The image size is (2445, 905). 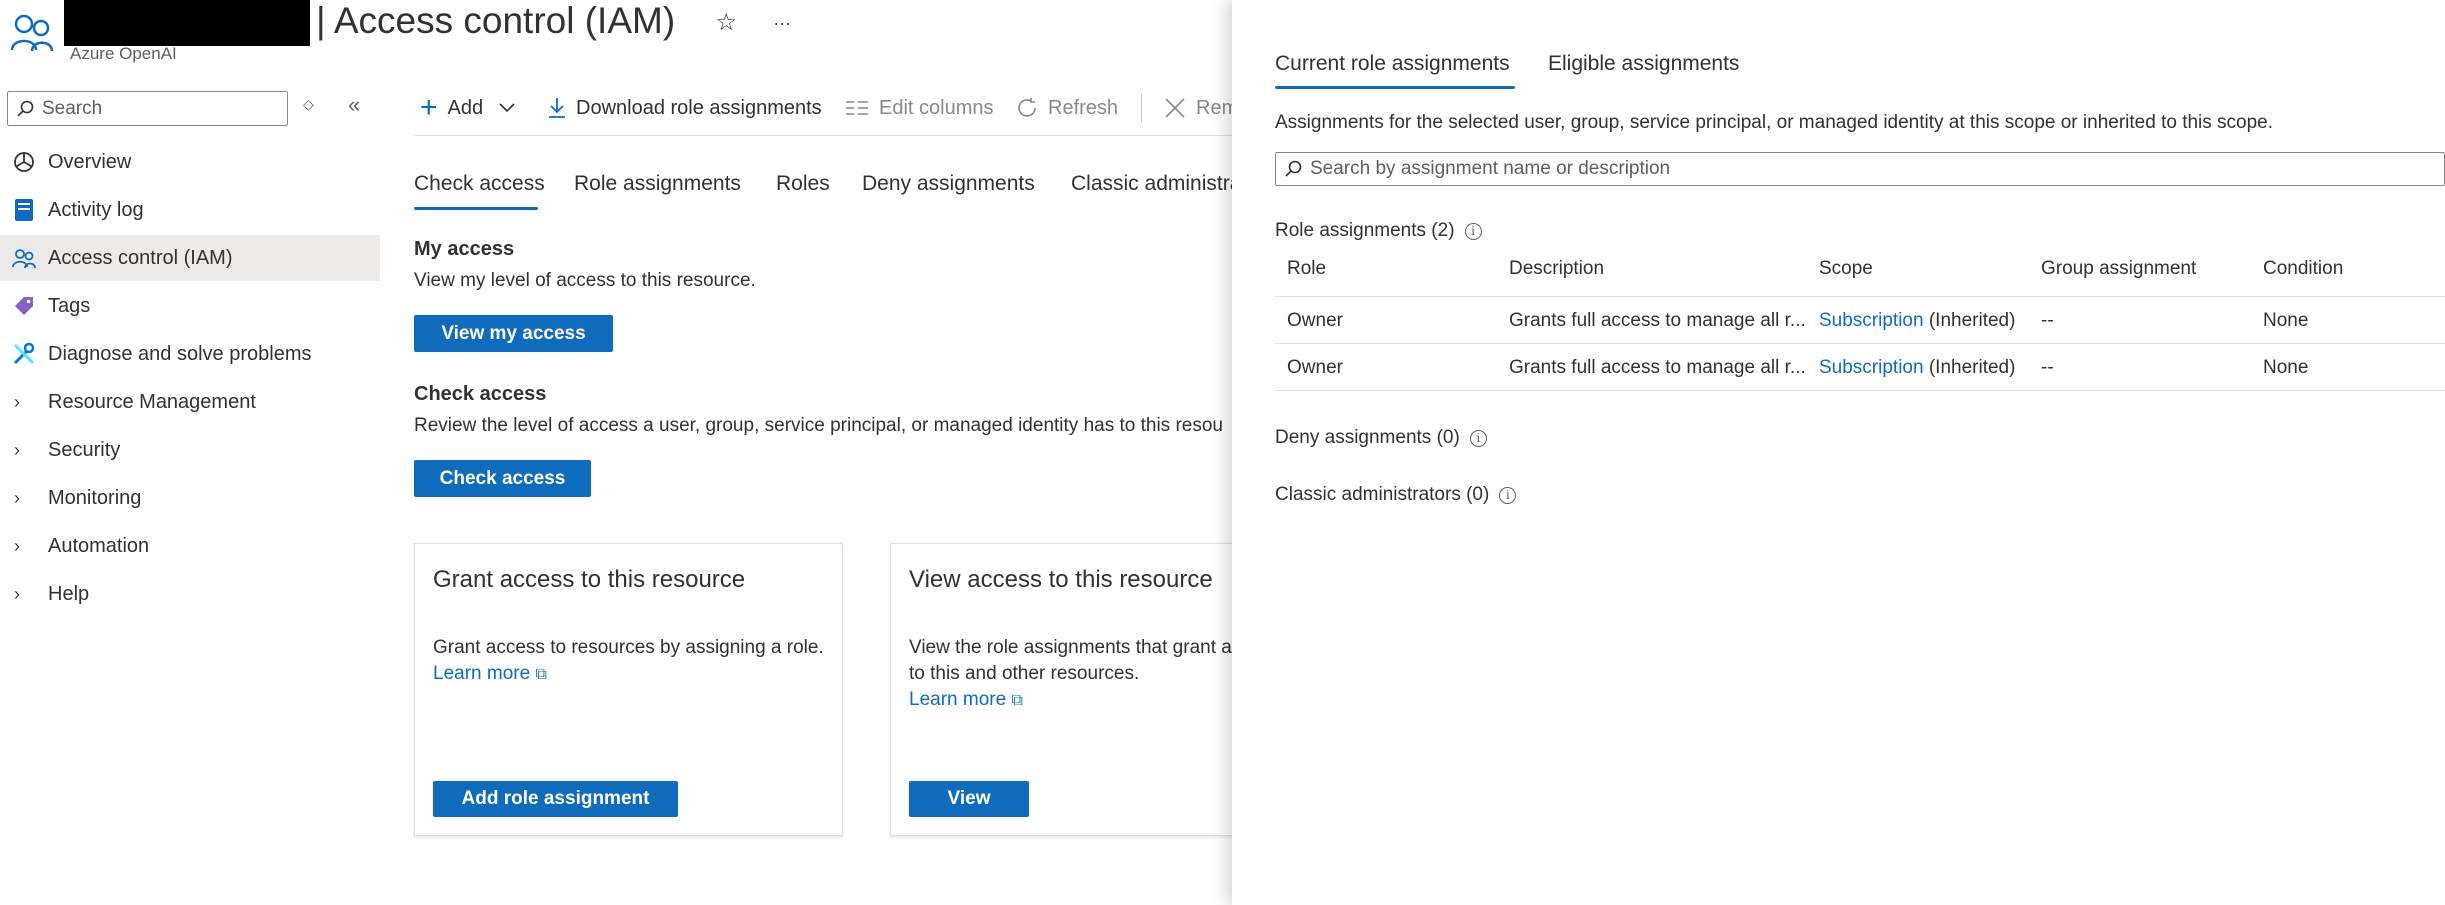 I want to click on column-header-condition: Condition, so click(x=2303, y=269).